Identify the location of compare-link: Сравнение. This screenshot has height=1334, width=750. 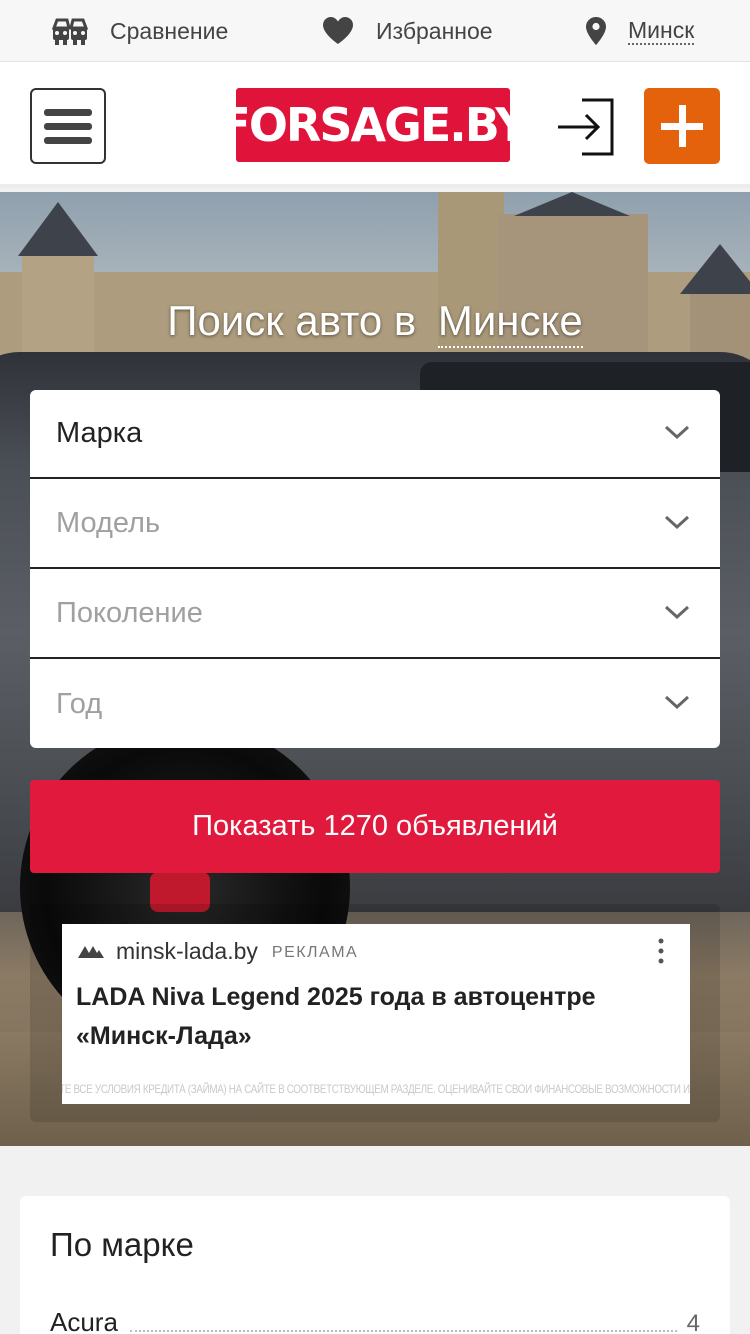
(140, 31).